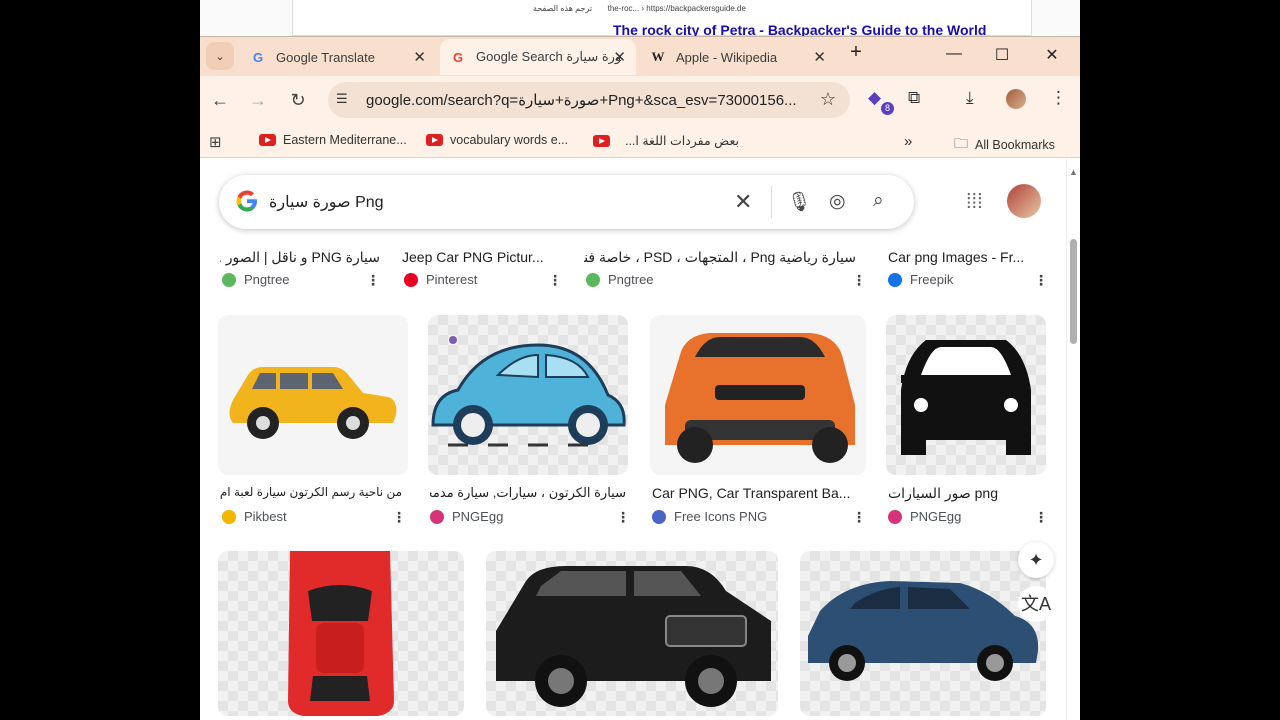 This screenshot has height=720, width=1280. I want to click on pikbest-icon, so click(229, 516).